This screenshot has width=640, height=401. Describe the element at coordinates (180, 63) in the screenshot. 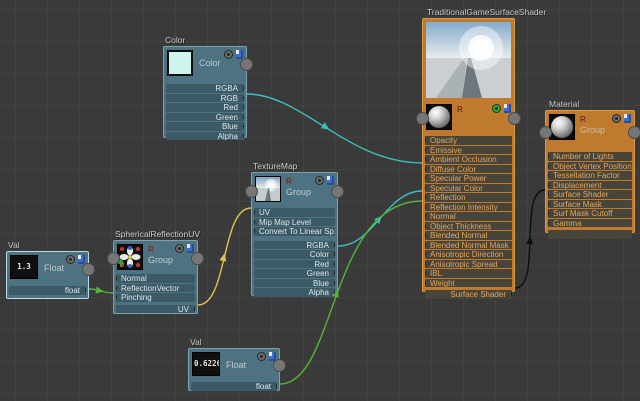

I see `color-swatch` at that location.